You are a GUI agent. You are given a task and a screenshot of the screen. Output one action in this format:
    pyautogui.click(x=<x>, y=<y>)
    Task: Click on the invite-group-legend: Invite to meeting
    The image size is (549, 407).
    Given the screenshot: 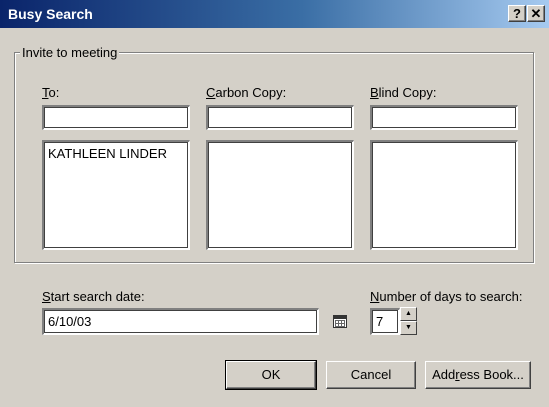 What is the action you would take?
    pyautogui.click(x=70, y=52)
    